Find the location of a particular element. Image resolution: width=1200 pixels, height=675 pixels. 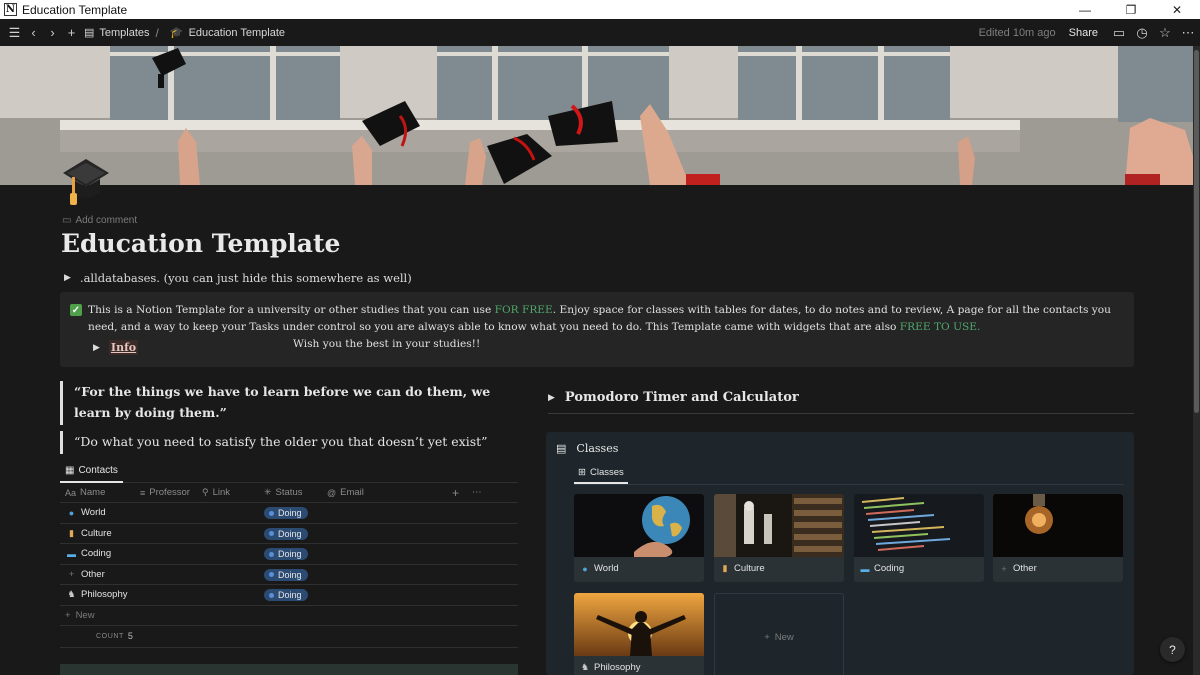

table-icon: ▦ is located at coordinates (70, 470).